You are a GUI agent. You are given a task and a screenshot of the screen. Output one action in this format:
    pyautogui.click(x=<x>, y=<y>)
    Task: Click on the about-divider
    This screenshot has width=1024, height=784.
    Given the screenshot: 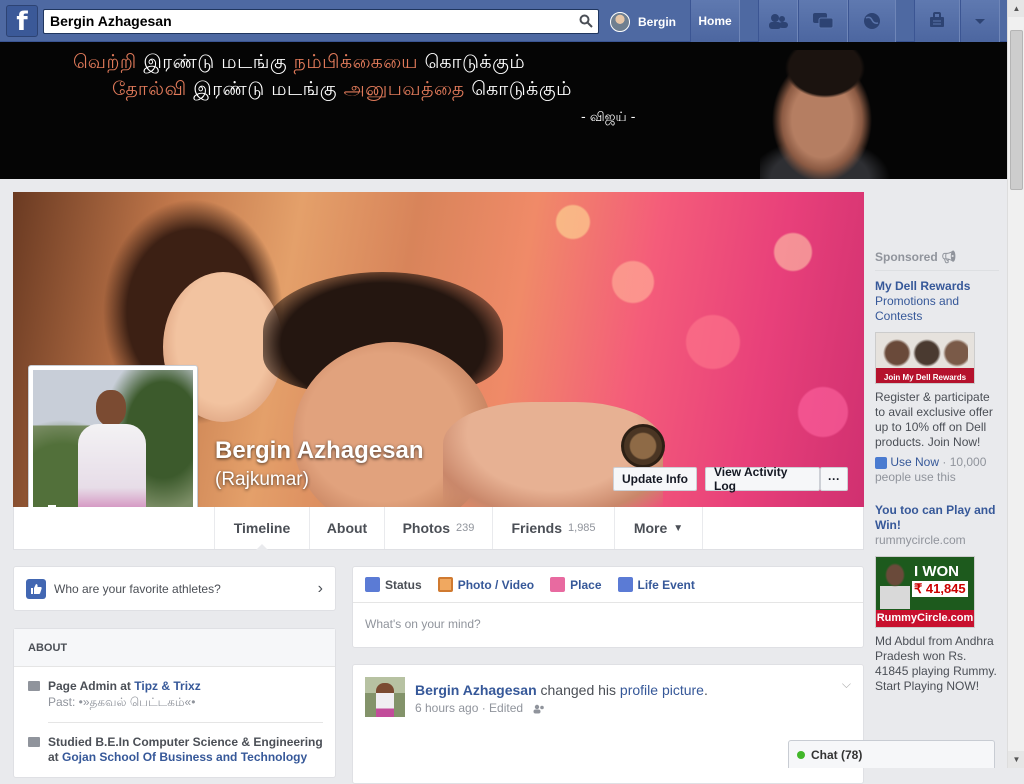 What is the action you would take?
    pyautogui.click(x=185, y=722)
    